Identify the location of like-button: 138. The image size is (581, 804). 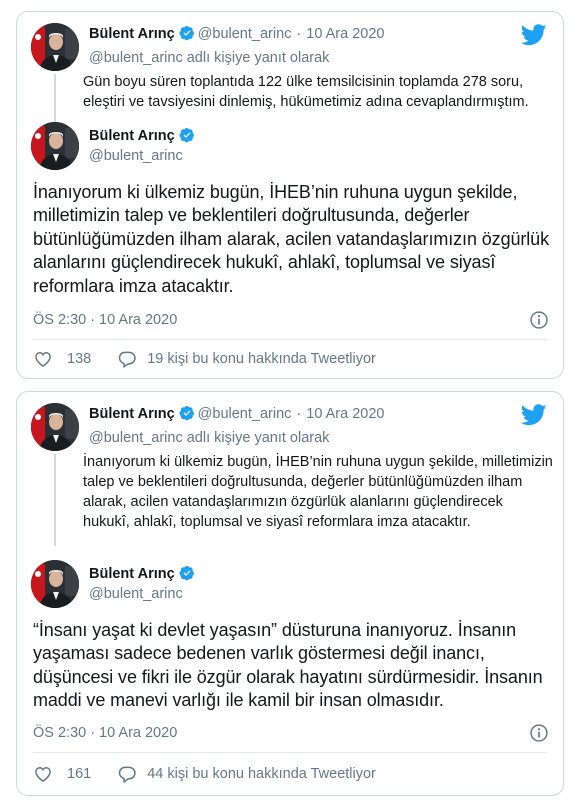
(62, 359).